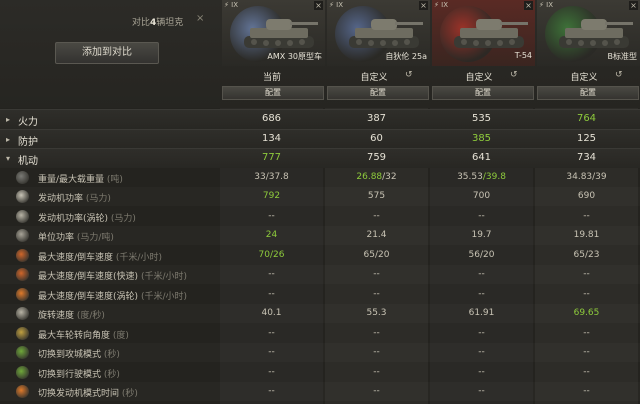 This screenshot has width=640, height=404. What do you see at coordinates (112, 296) in the screenshot?
I see `stat-label: 最大速度/倒车速度(涡轮) (千米/小时)` at bounding box center [112, 296].